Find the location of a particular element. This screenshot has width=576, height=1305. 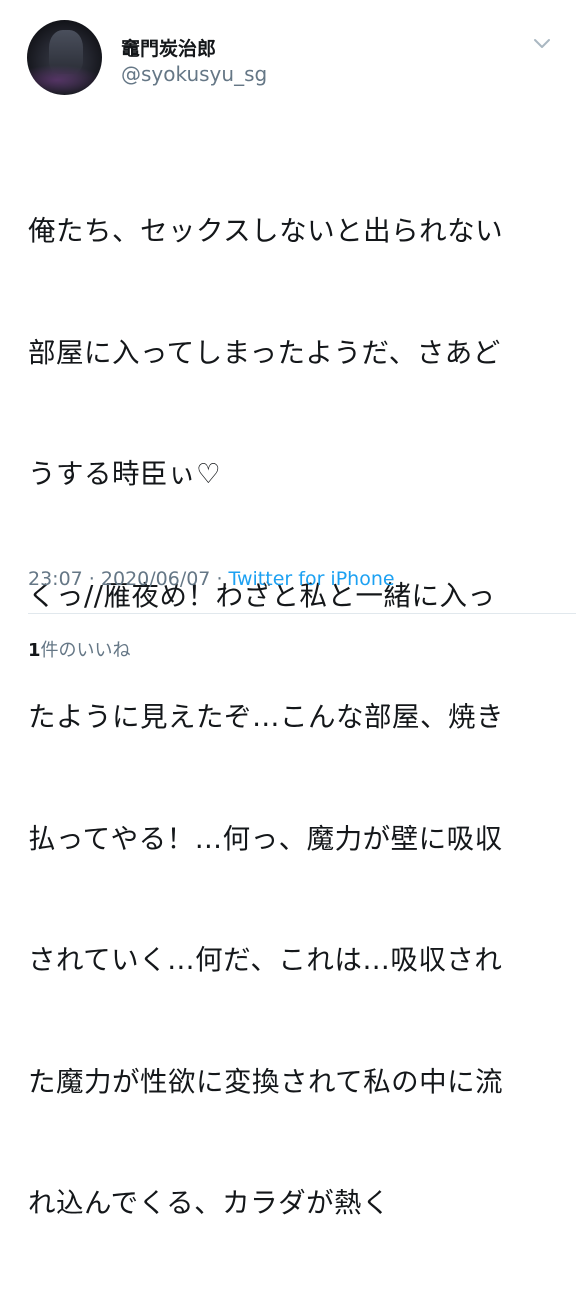

avatar-glow is located at coordinates (64, 80).